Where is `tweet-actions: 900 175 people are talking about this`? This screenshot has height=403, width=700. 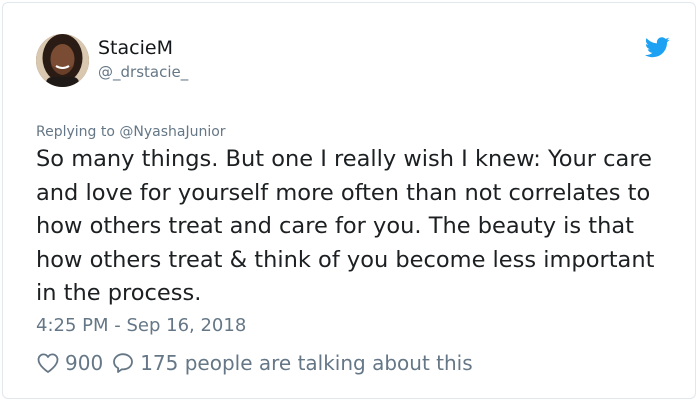
tweet-actions: 900 175 people are talking about this is located at coordinates (254, 363).